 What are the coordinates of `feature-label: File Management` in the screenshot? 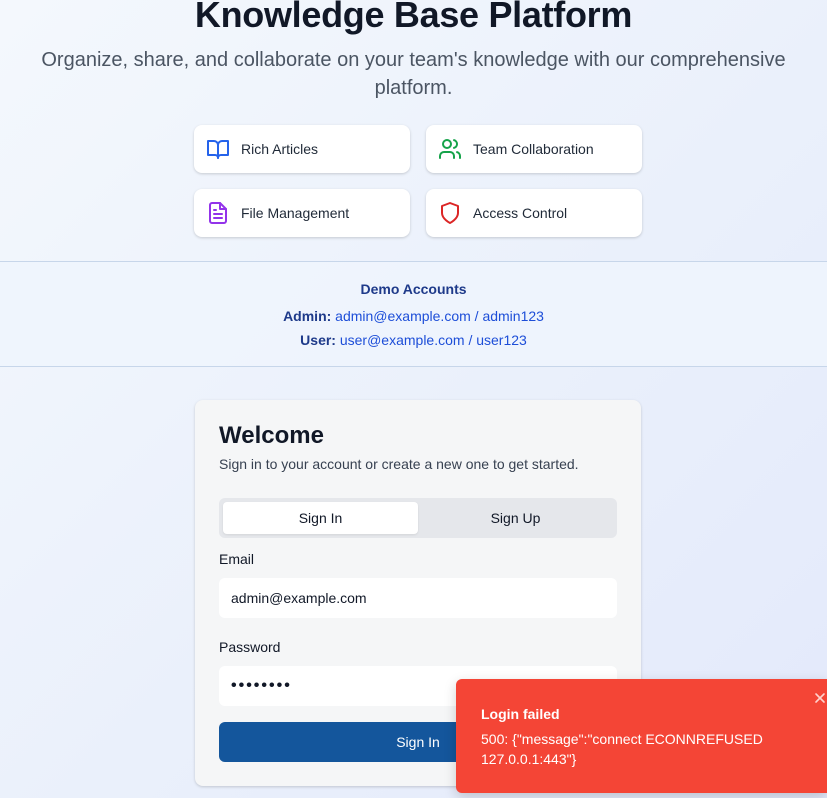 It's located at (295, 213).